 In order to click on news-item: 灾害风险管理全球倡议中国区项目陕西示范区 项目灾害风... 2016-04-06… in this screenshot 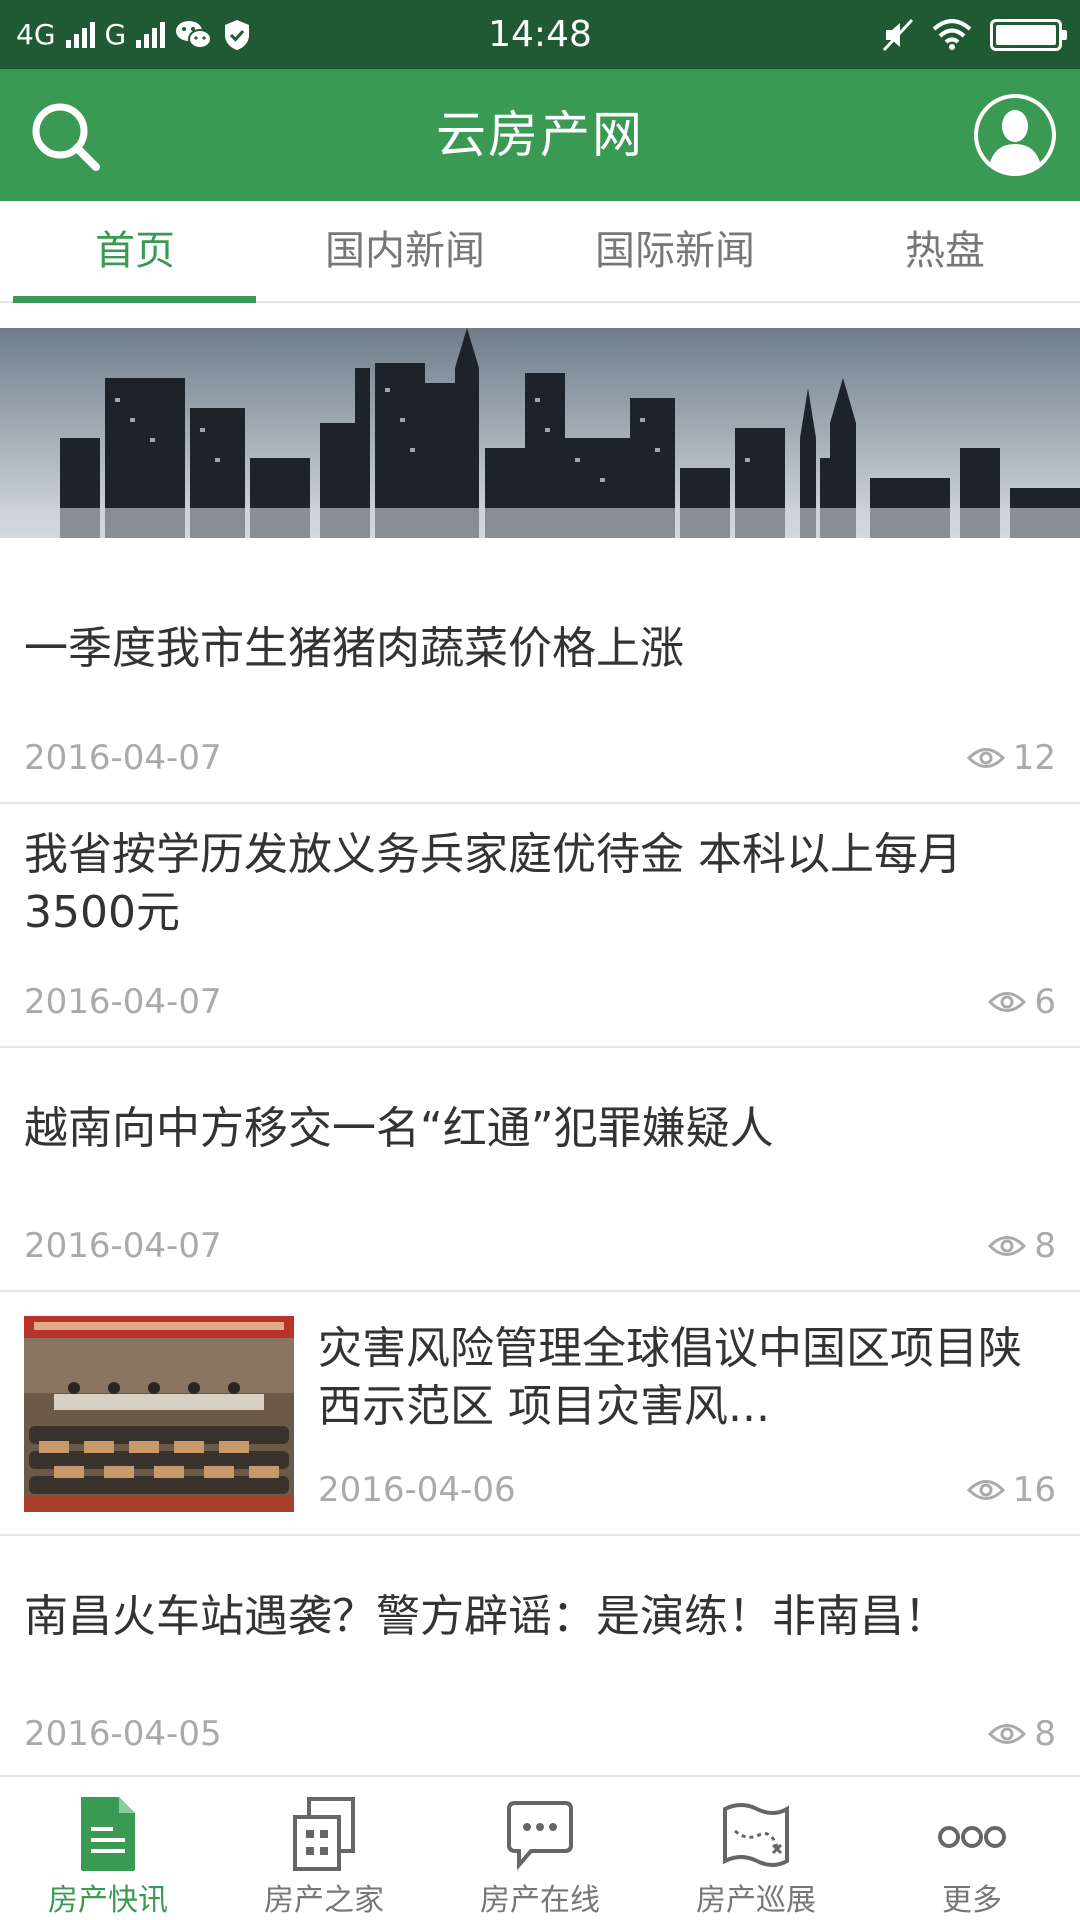, I will do `click(540, 1414)`.